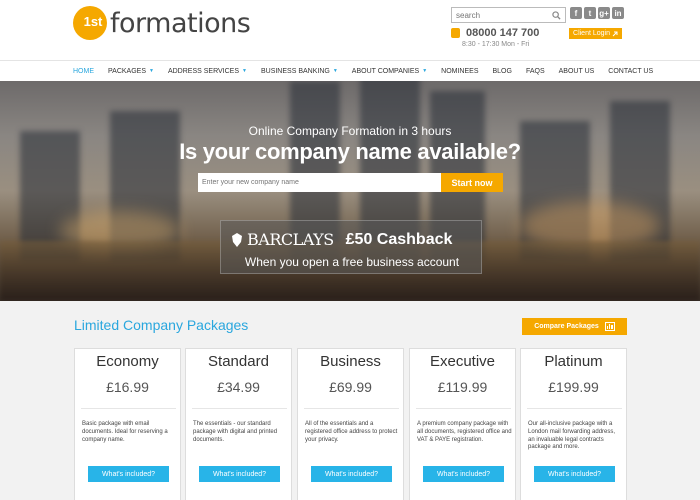 This screenshot has width=700, height=500. Describe the element at coordinates (399, 239) in the screenshot. I see `cashback-offer: £50 Cashback` at that location.